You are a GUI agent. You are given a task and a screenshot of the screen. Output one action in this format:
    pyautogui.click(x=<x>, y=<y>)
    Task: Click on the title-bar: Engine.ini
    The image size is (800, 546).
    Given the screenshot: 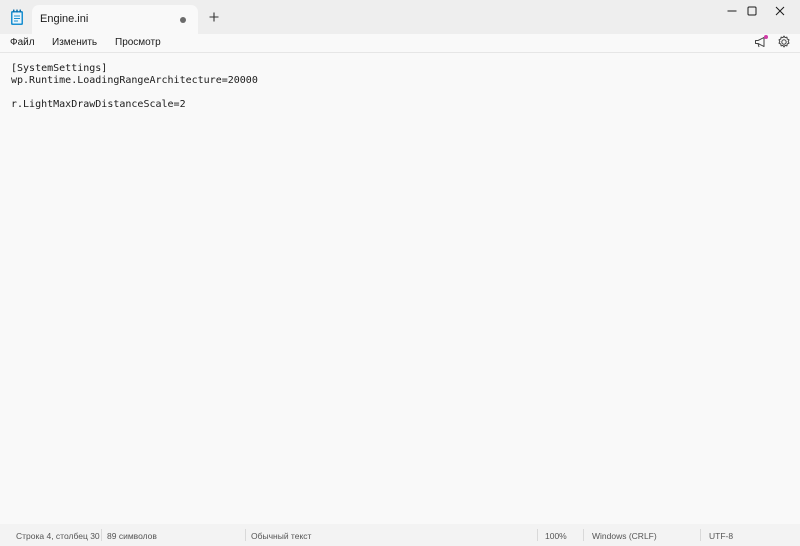 What is the action you would take?
    pyautogui.click(x=400, y=17)
    